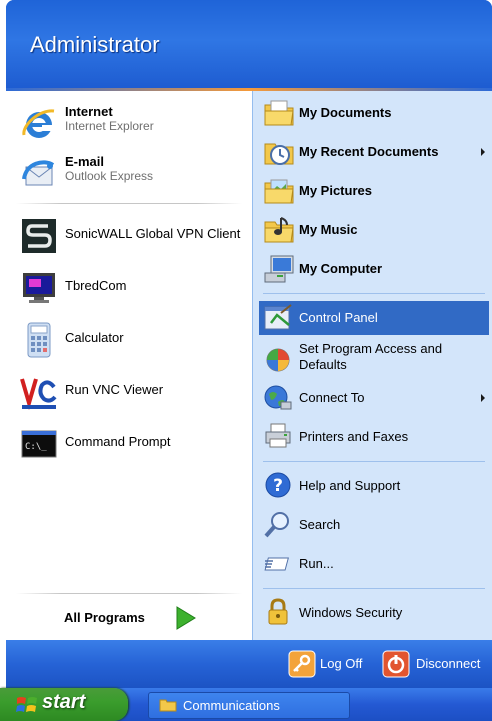  I want to click on my-music-label: My Music, so click(328, 229).